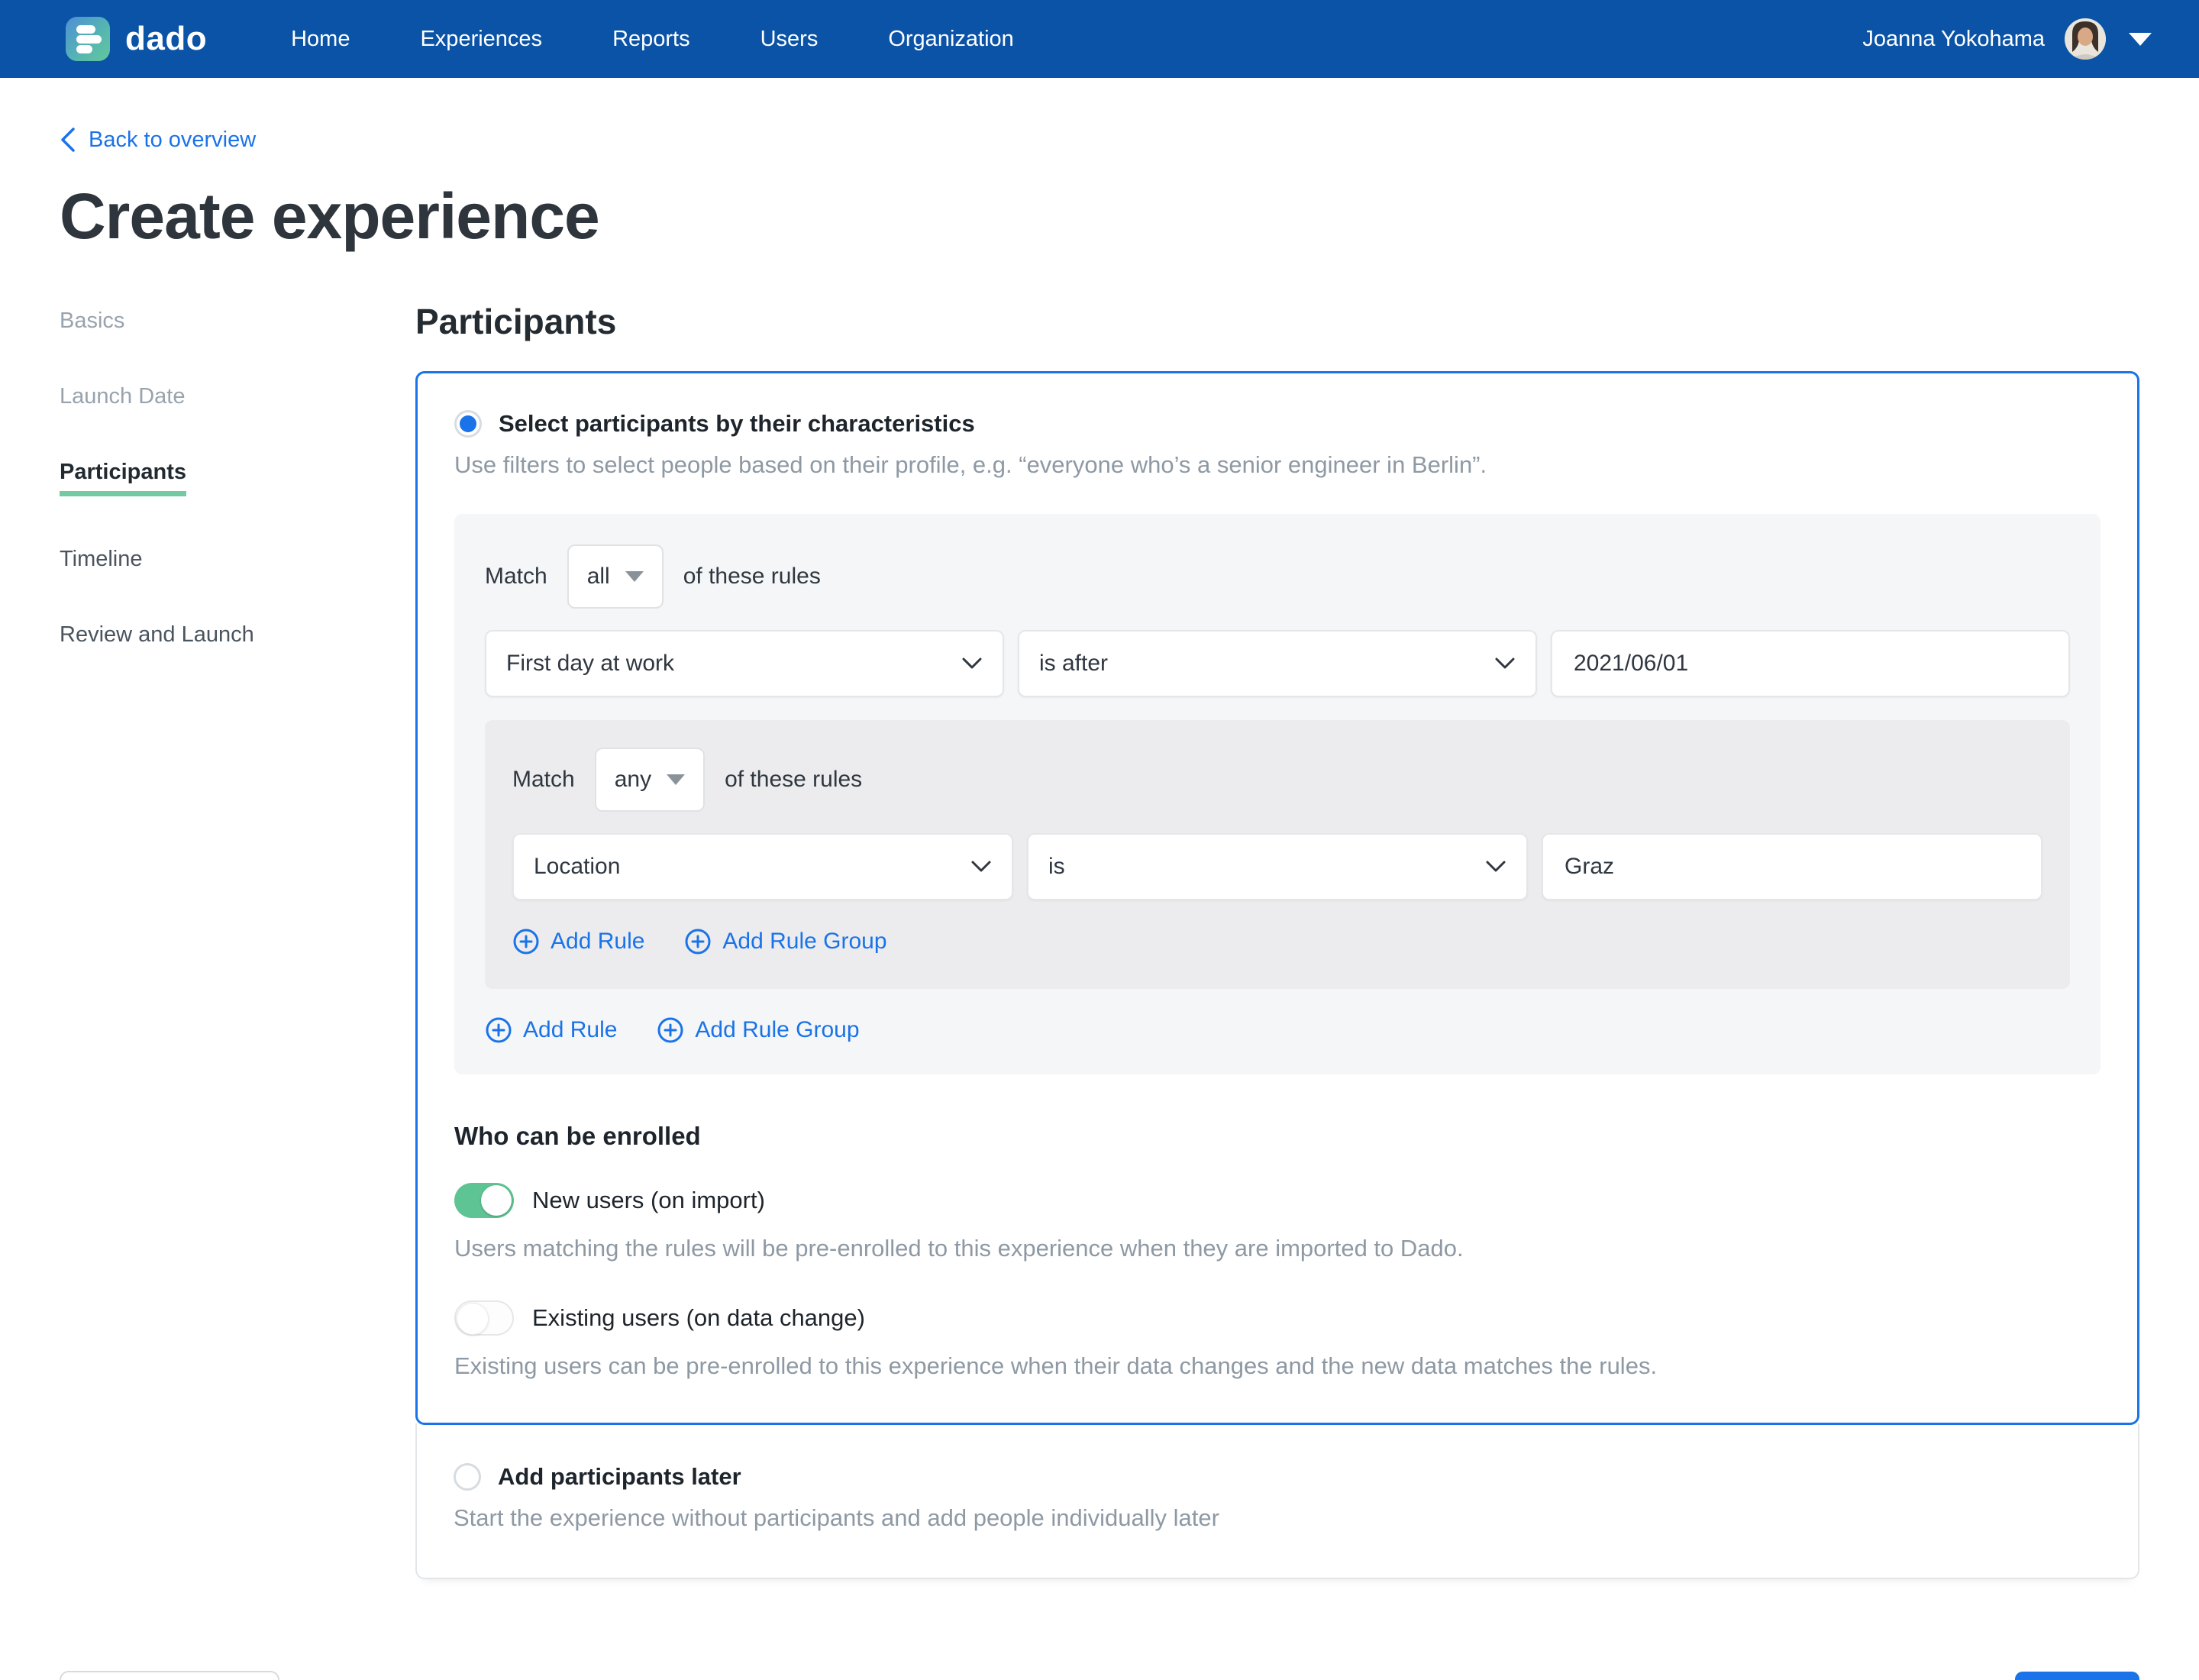  Describe the element at coordinates (481, 39) in the screenshot. I see `nav-item-experiences: Experiences` at that location.